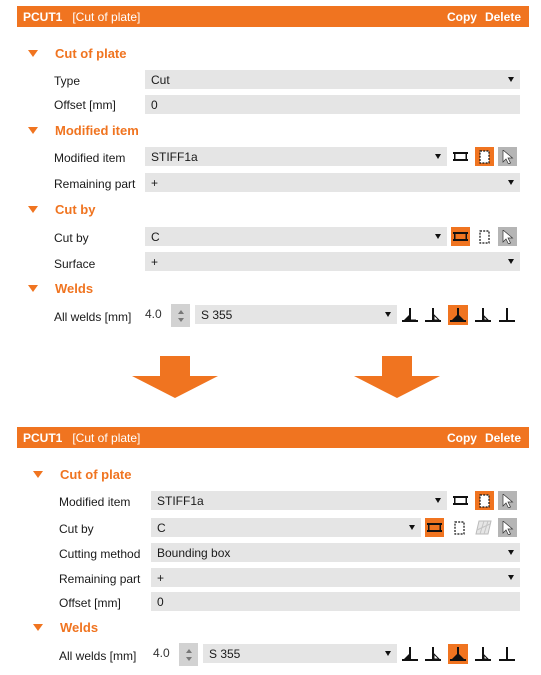 The image size is (541, 675). Describe the element at coordinates (332, 79) in the screenshot. I see `type-select: Cut` at that location.